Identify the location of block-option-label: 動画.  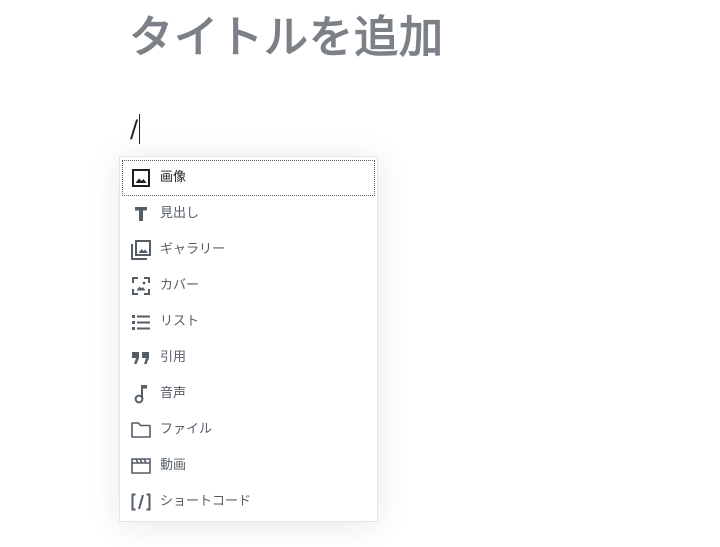
(173, 465).